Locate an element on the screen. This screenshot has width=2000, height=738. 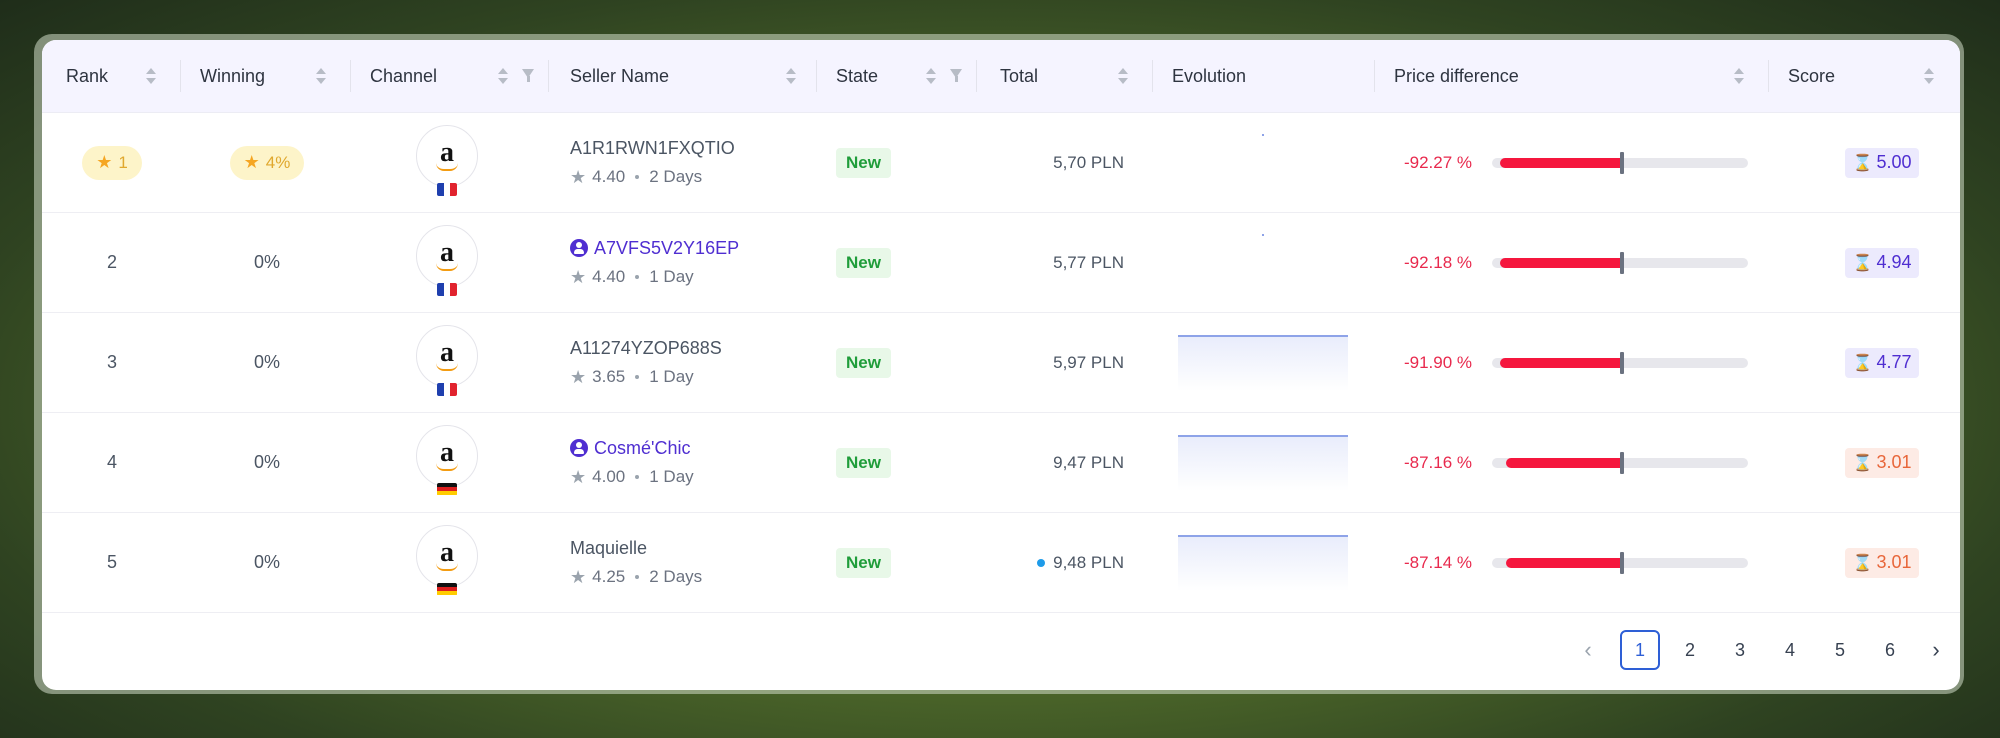
seller-name-text: A11274YZOP688S is located at coordinates (646, 347).